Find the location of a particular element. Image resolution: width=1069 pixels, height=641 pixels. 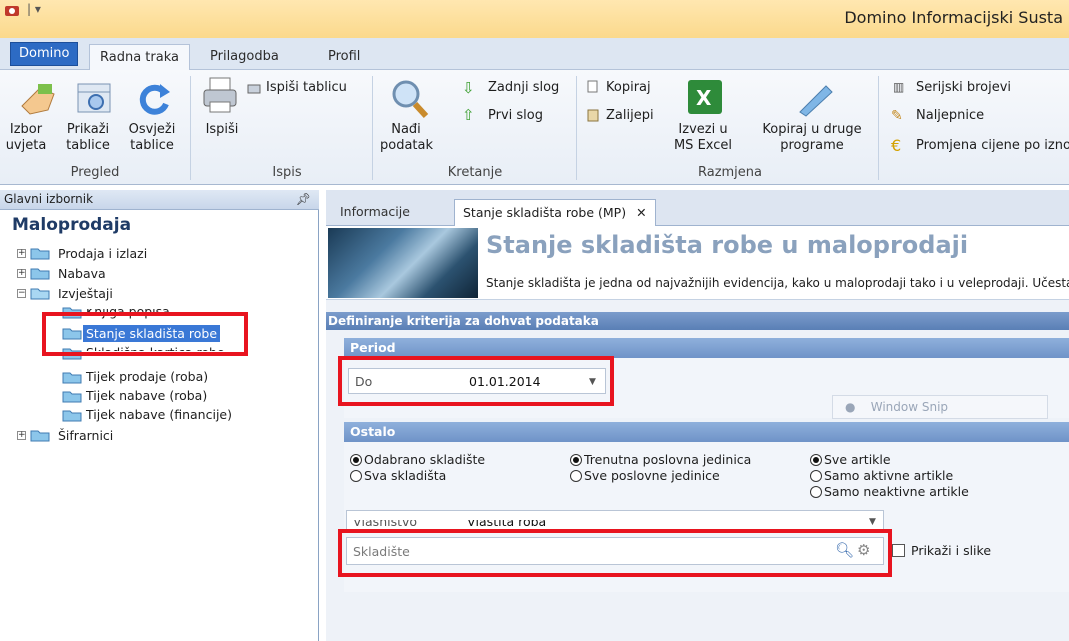

hand-filter-icon is located at coordinates (38, 99).